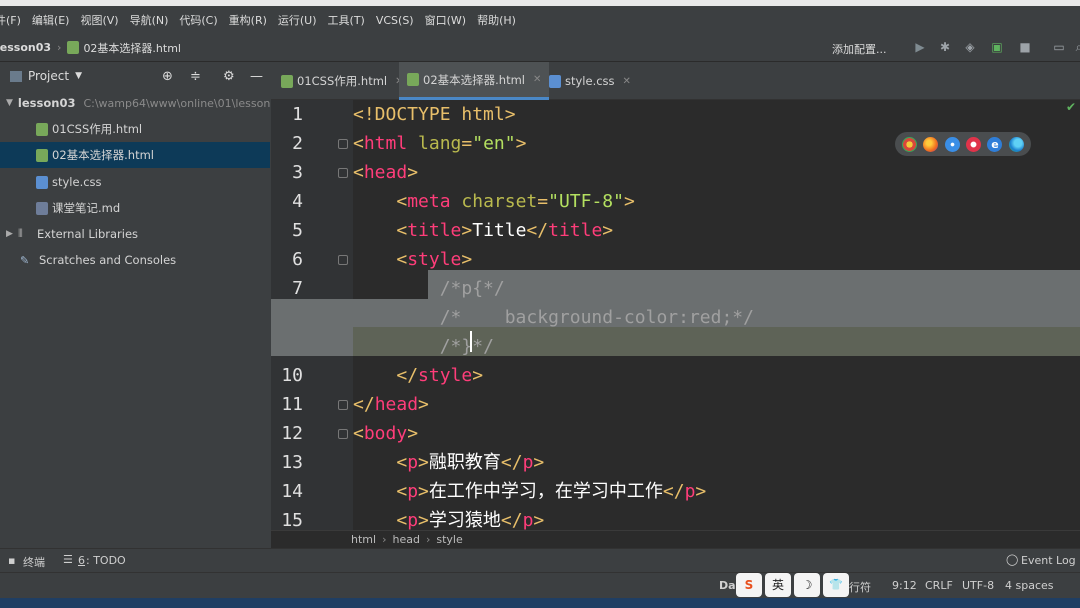 The image size is (1080, 608). I want to click on todo-button: : TODO, so click(106, 560).